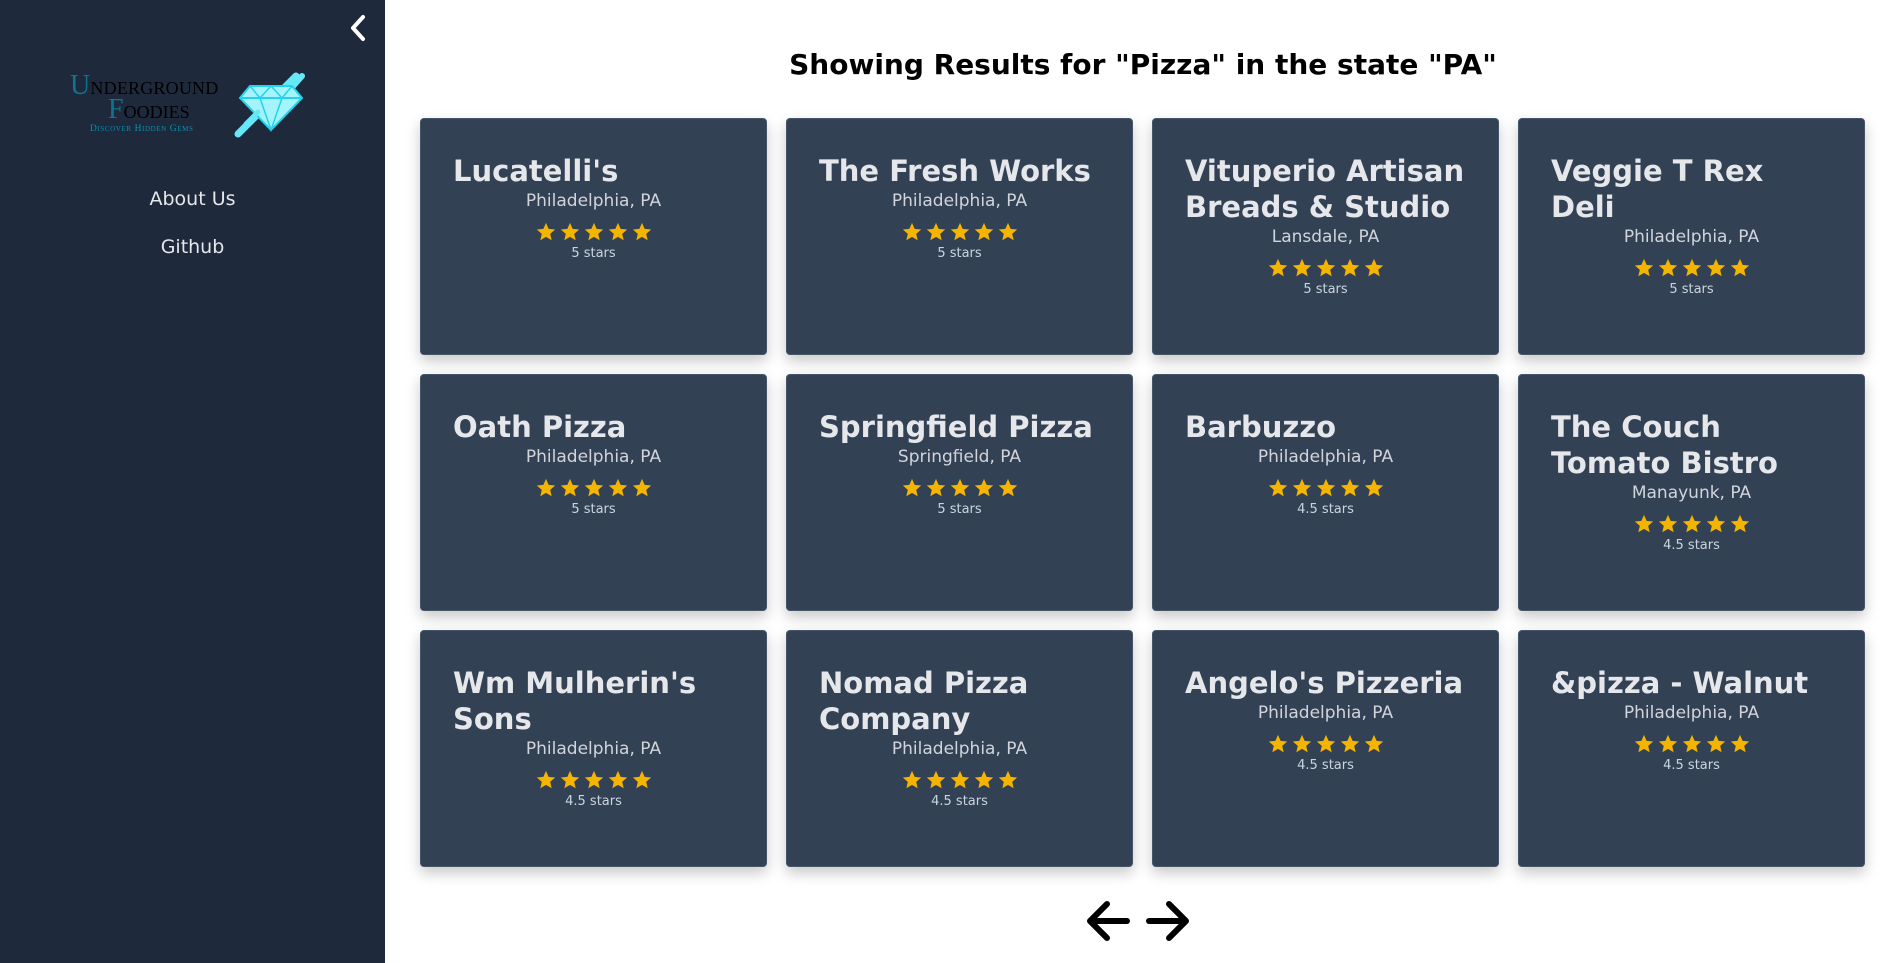  Describe the element at coordinates (80, 85) in the screenshot. I see `logo-line1-initial: U` at that location.